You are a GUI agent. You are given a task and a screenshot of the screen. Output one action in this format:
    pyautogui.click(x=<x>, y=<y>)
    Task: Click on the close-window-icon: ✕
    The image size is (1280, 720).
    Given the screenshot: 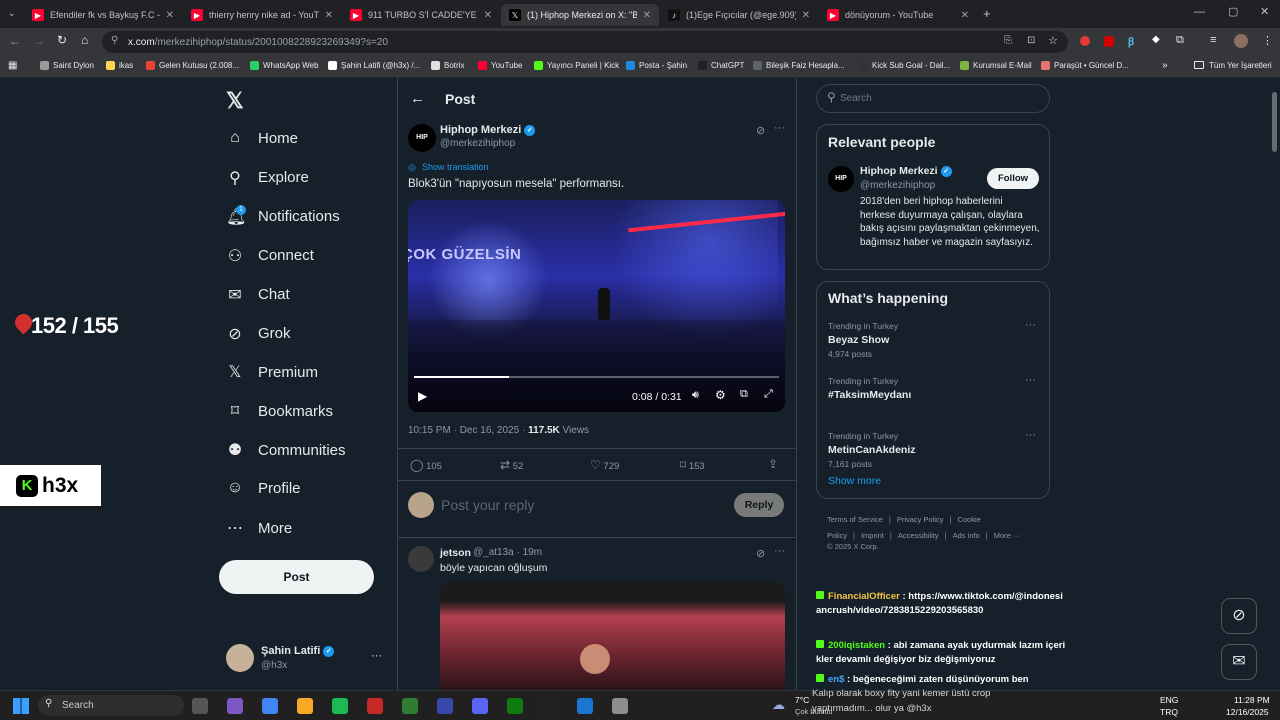 What is the action you would take?
    pyautogui.click(x=1264, y=11)
    